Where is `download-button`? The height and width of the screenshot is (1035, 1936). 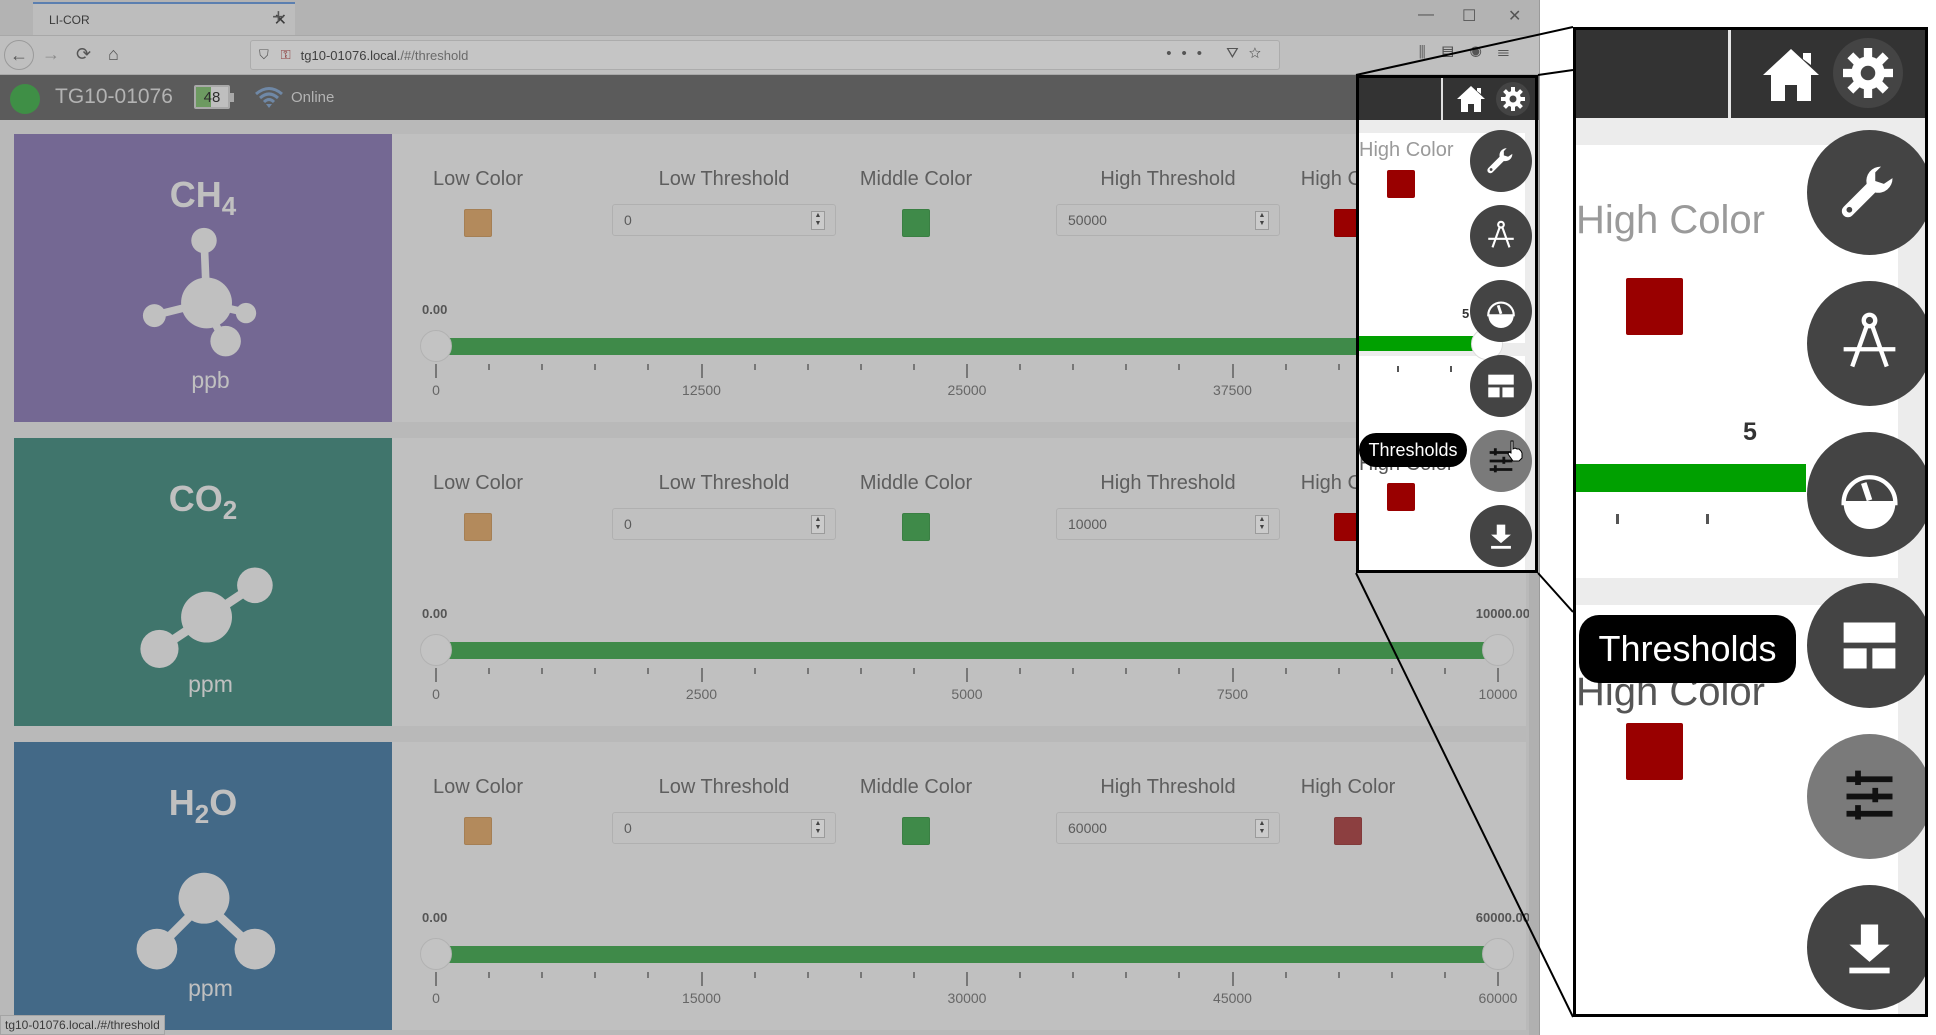
download-button is located at coordinates (1501, 536).